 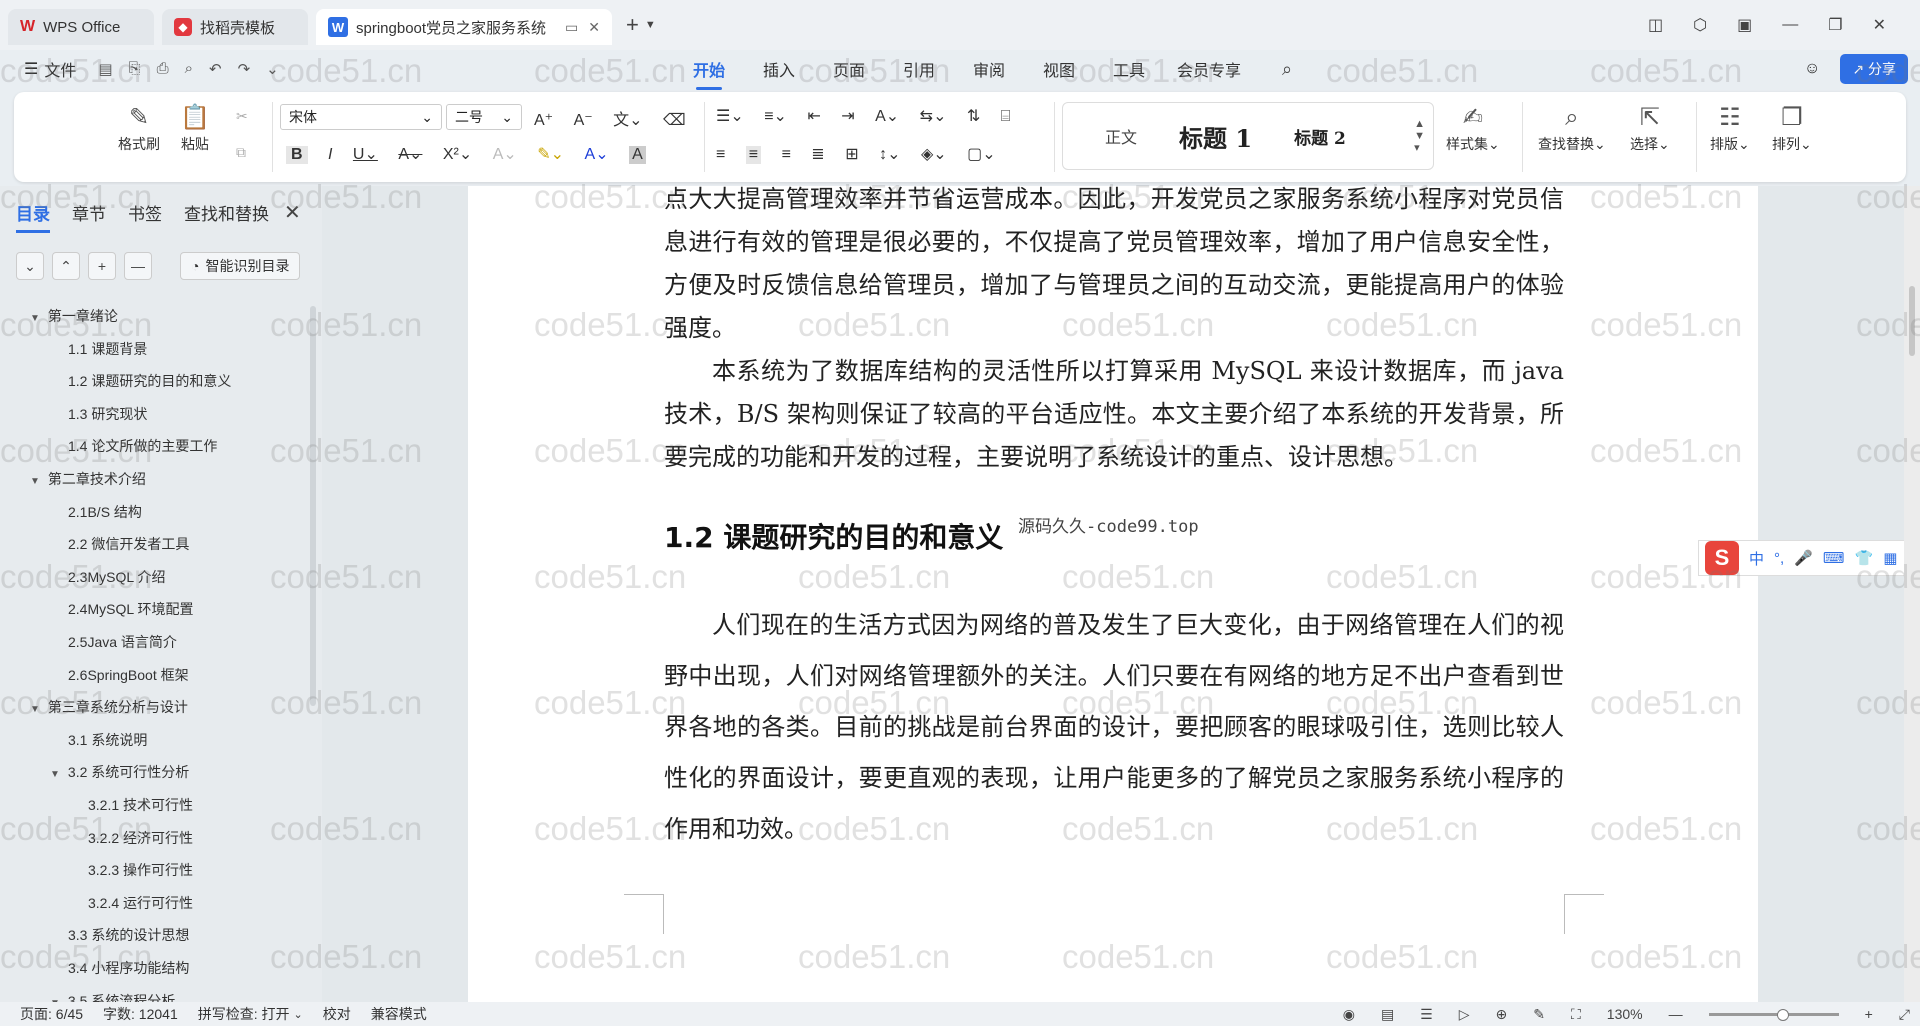 I want to click on zoom-in-icon: +, so click(x=1869, y=1014).